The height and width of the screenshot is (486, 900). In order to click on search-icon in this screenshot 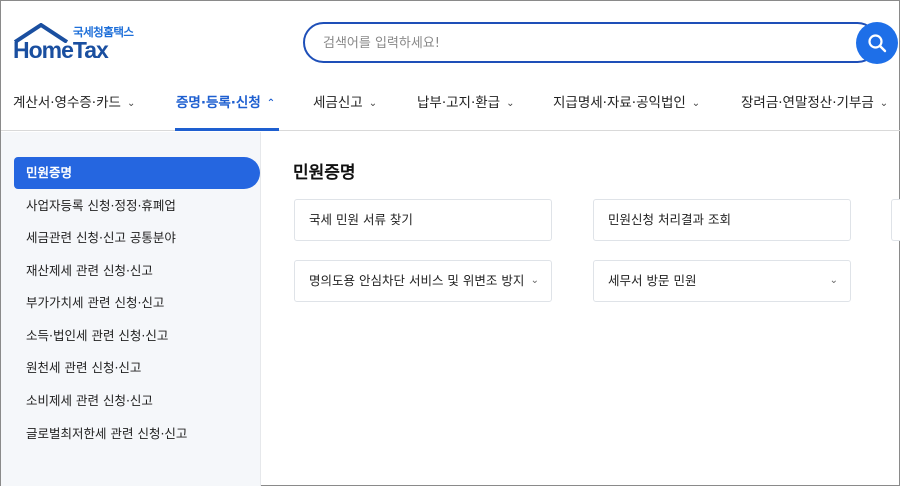, I will do `click(877, 43)`.